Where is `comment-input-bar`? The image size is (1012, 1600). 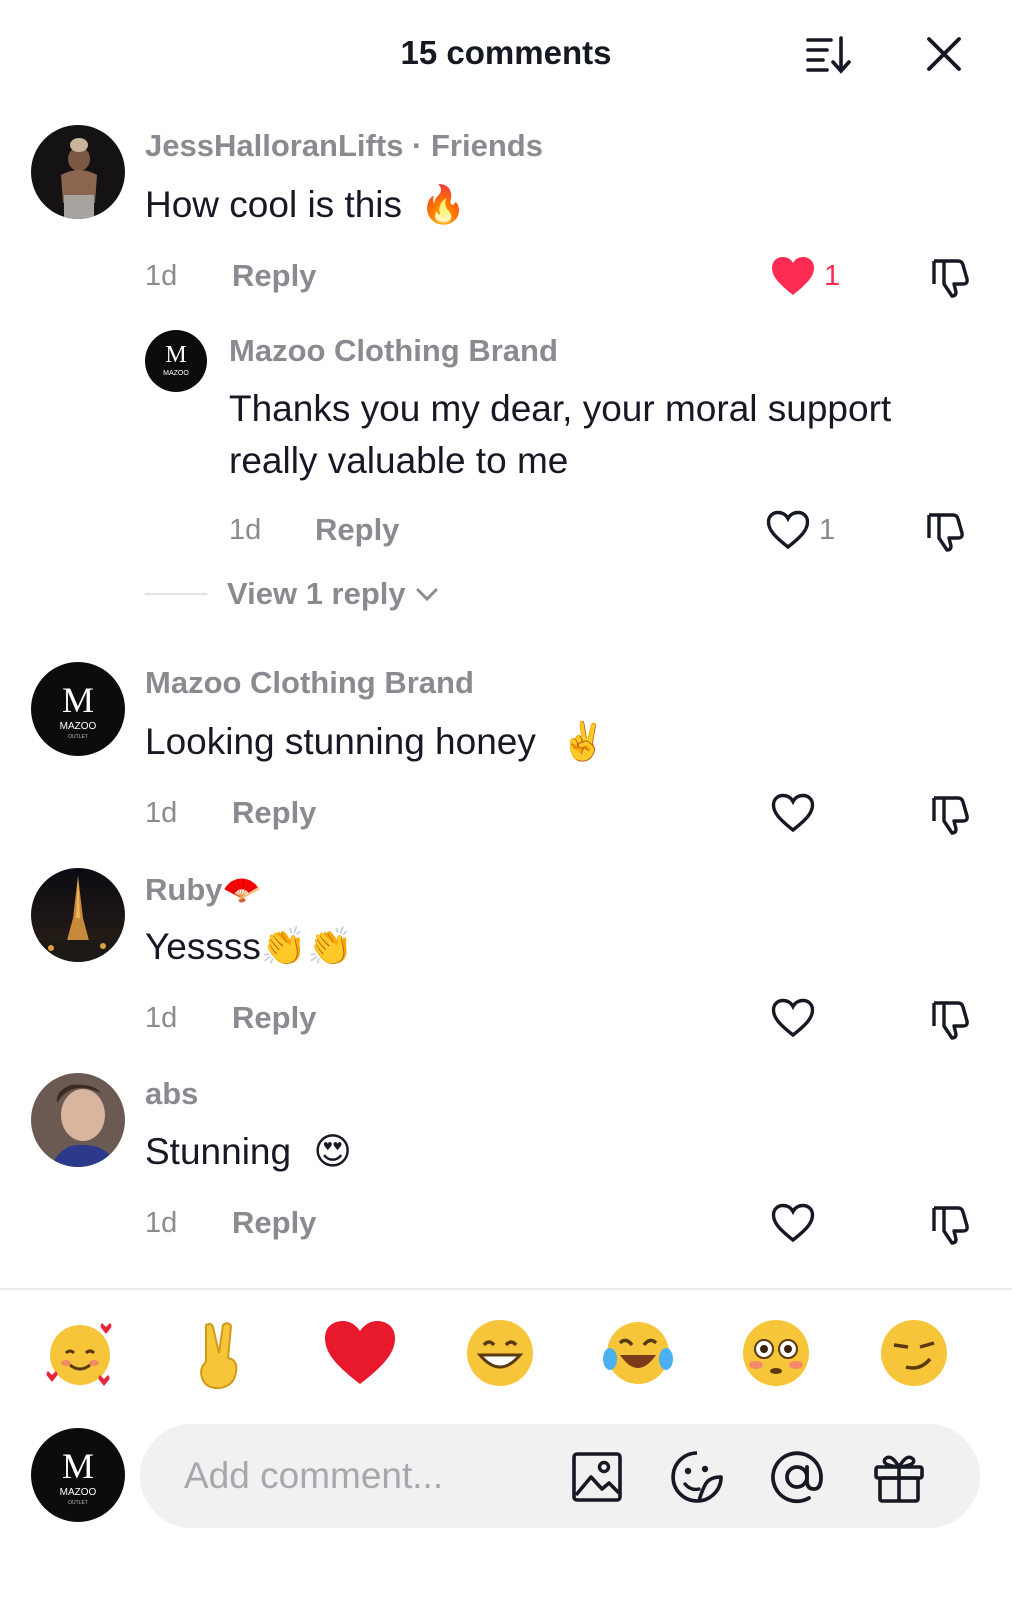
comment-input-bar is located at coordinates (560, 1476).